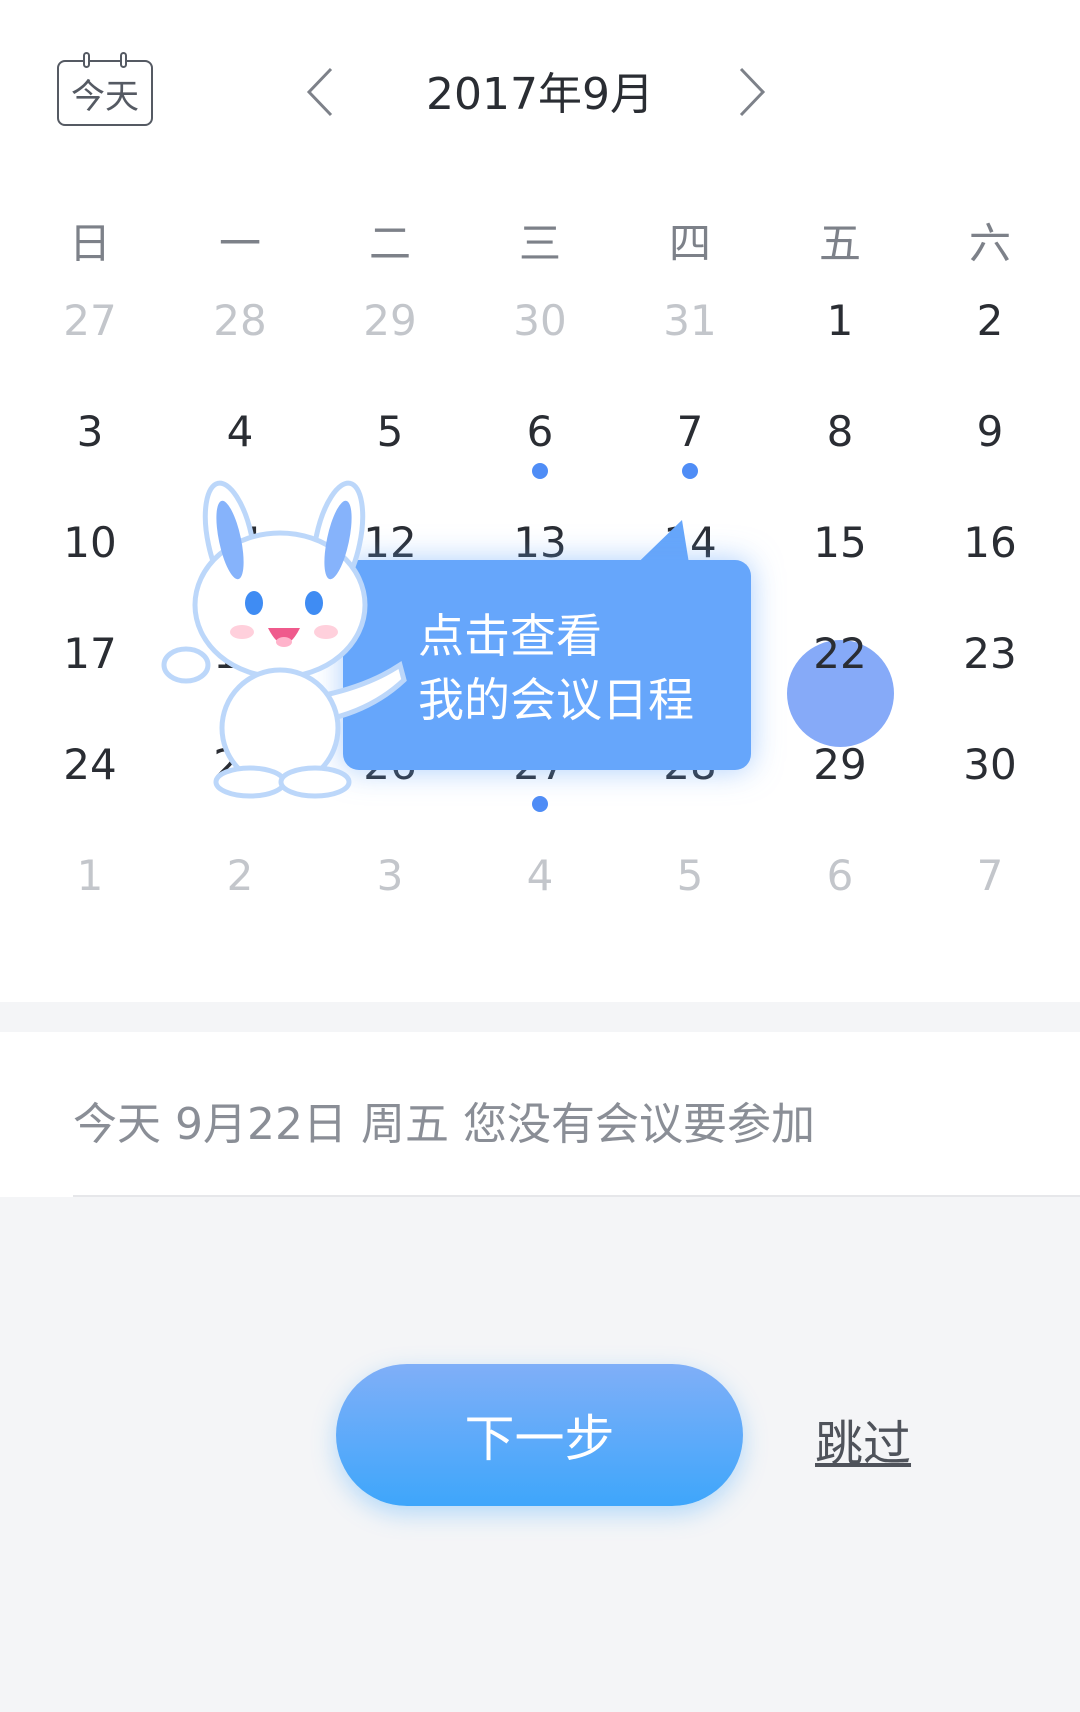 This screenshot has width=1080, height=1712. Describe the element at coordinates (90, 320) in the screenshot. I see `day-cell: 27` at that location.